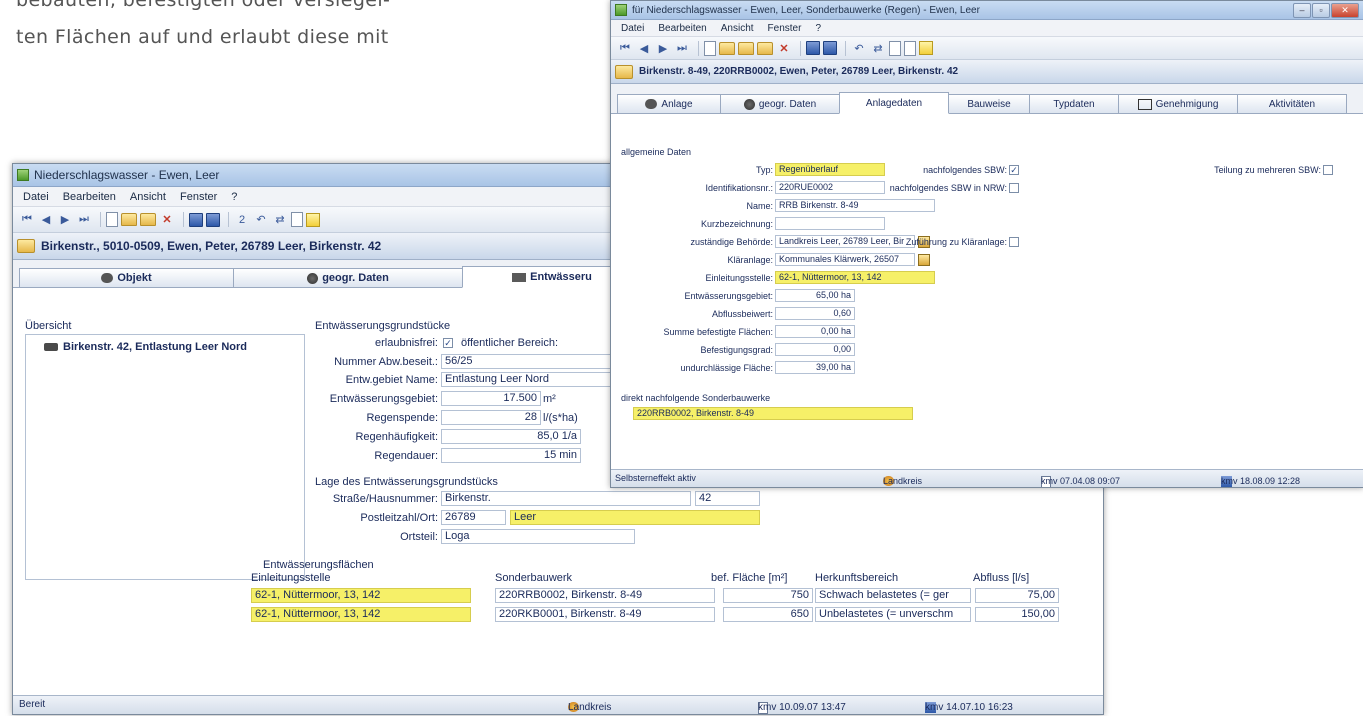 The image size is (1363, 716). I want to click on row2-sonderbauwerk: 220RKB0001, Birkenstr. 8-49, so click(605, 614).